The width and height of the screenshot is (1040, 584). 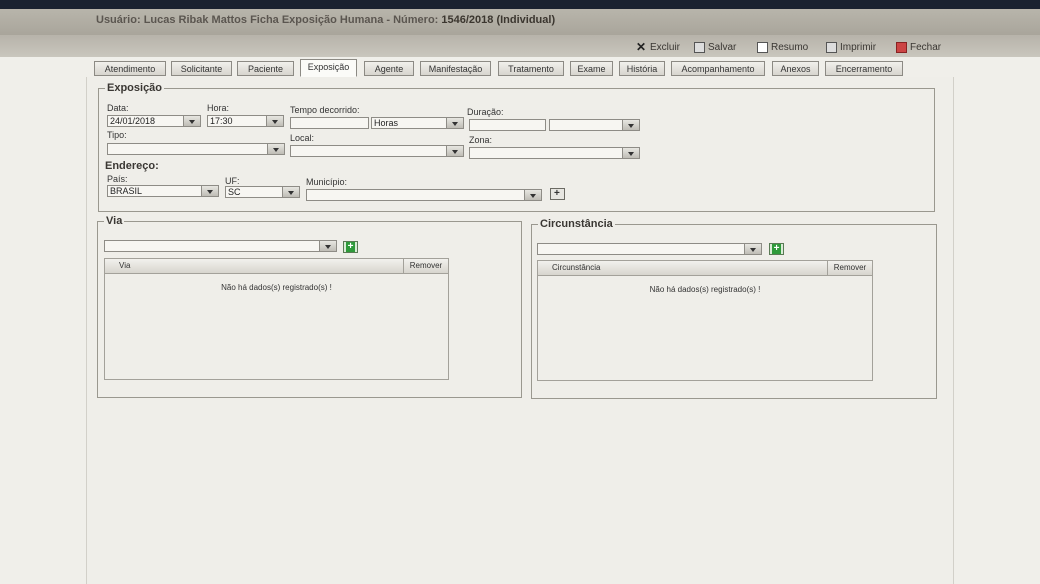 What do you see at coordinates (132, 166) in the screenshot?
I see `endereco-heading: Endereço:` at bounding box center [132, 166].